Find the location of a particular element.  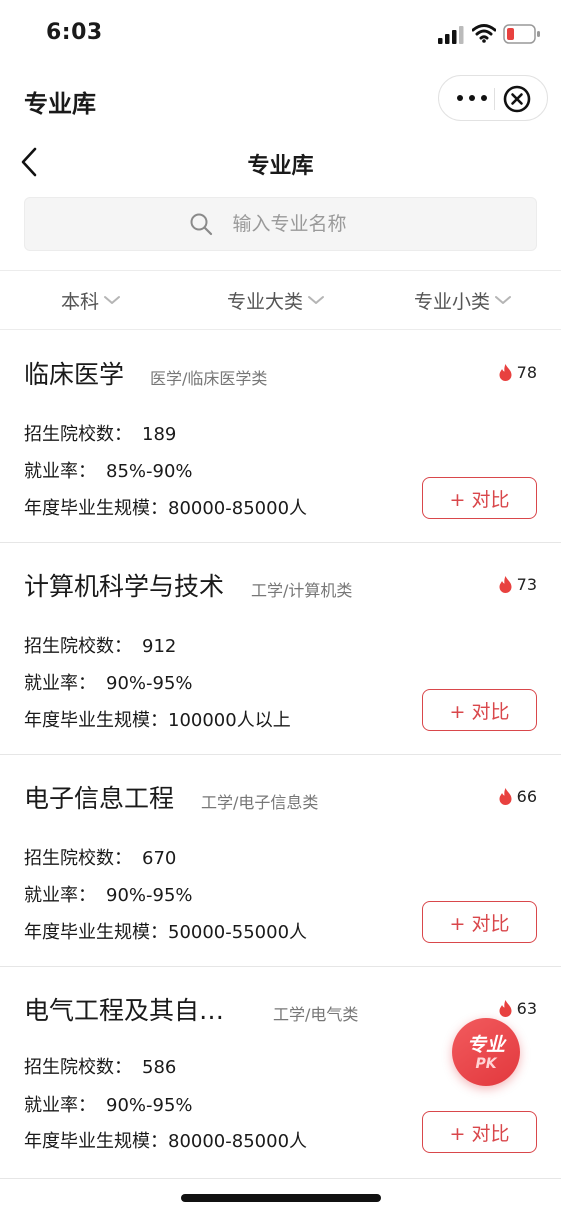

hot-score-value: 66 is located at coordinates (526, 796).